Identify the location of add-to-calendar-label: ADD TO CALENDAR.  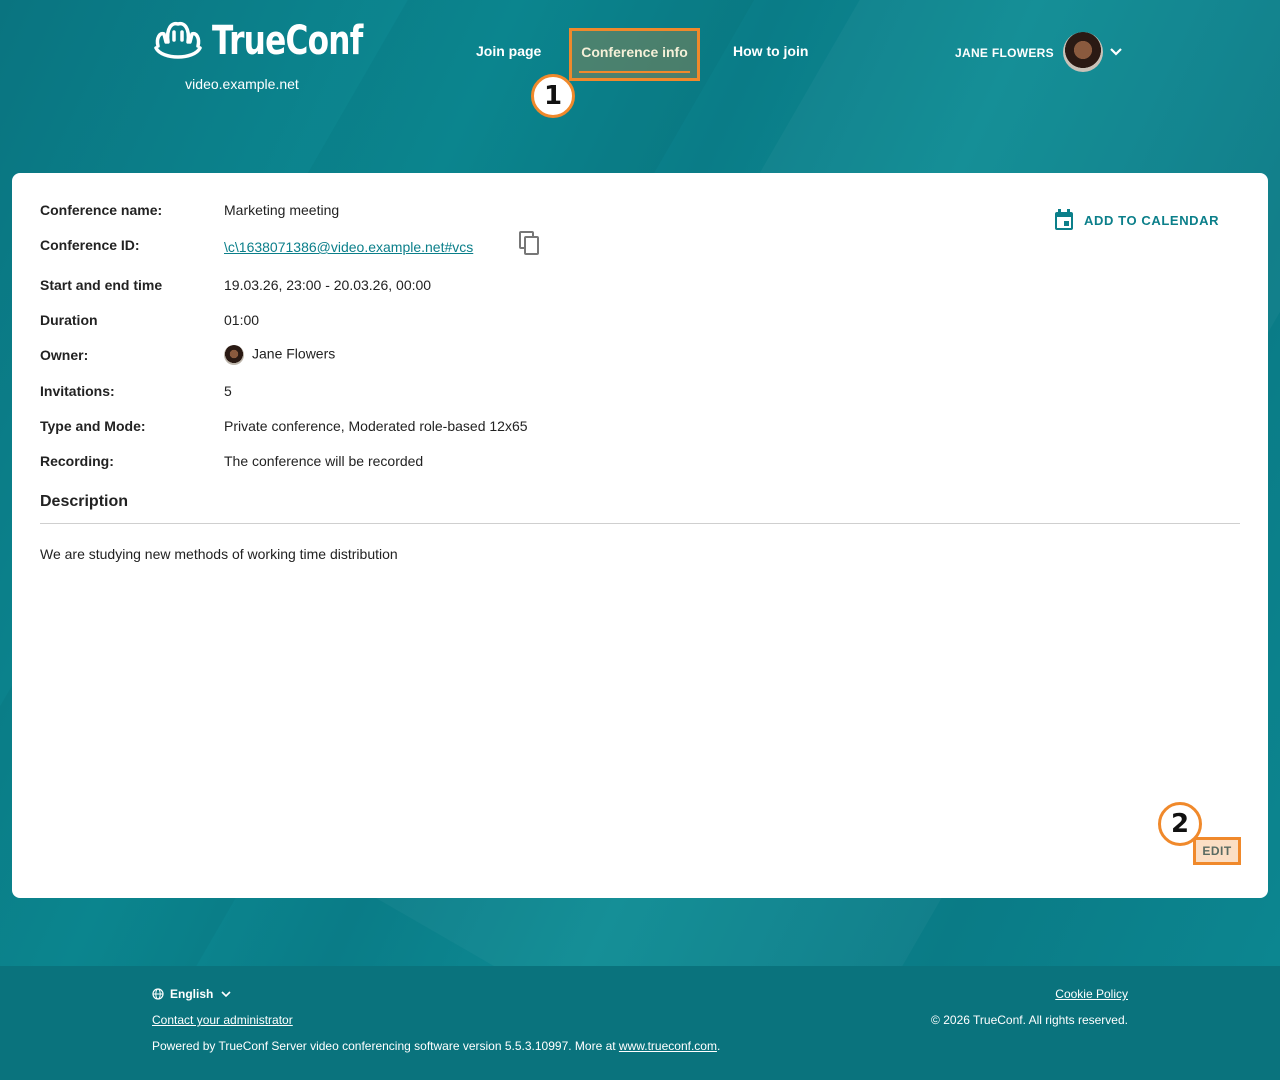
(1152, 220).